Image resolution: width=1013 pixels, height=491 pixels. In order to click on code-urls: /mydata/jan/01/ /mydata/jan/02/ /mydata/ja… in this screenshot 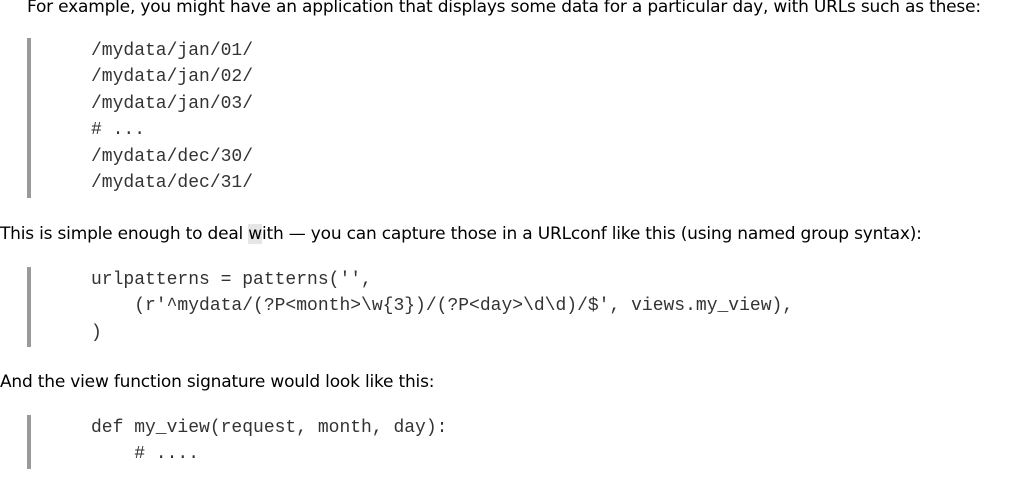, I will do `click(142, 117)`.